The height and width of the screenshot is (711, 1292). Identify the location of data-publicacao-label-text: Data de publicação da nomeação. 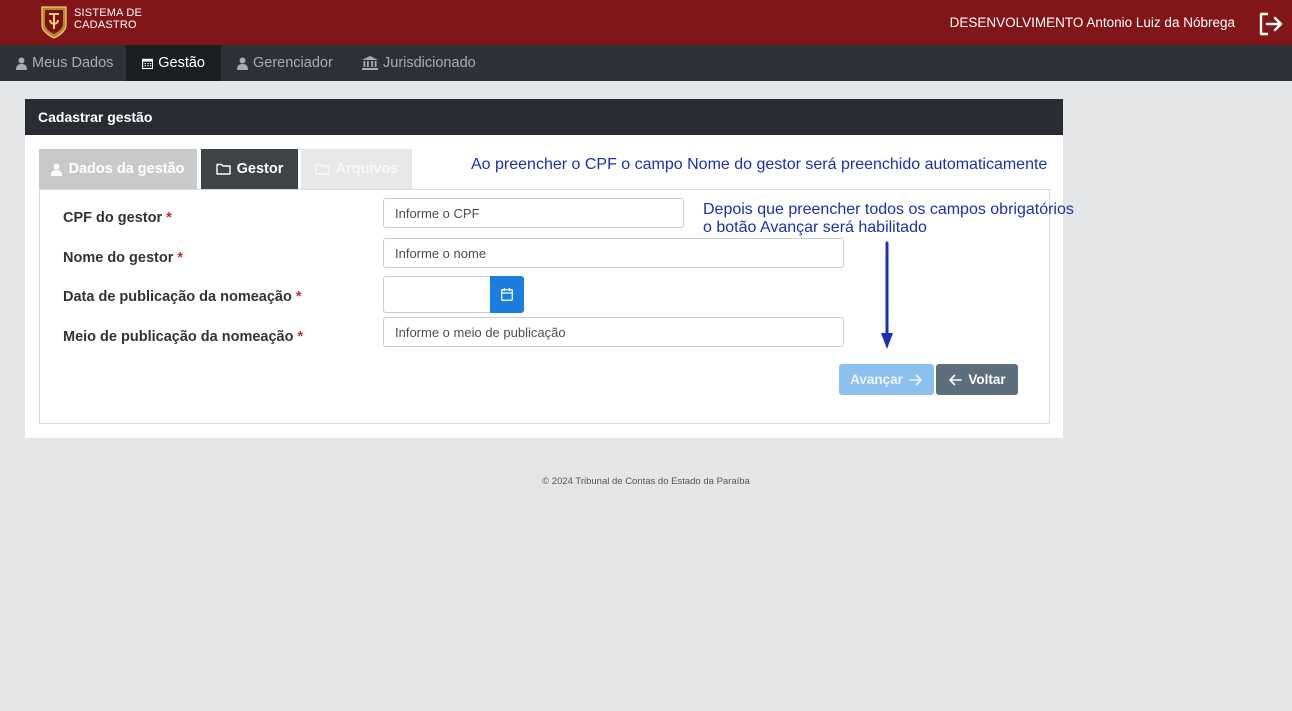
(177, 297).